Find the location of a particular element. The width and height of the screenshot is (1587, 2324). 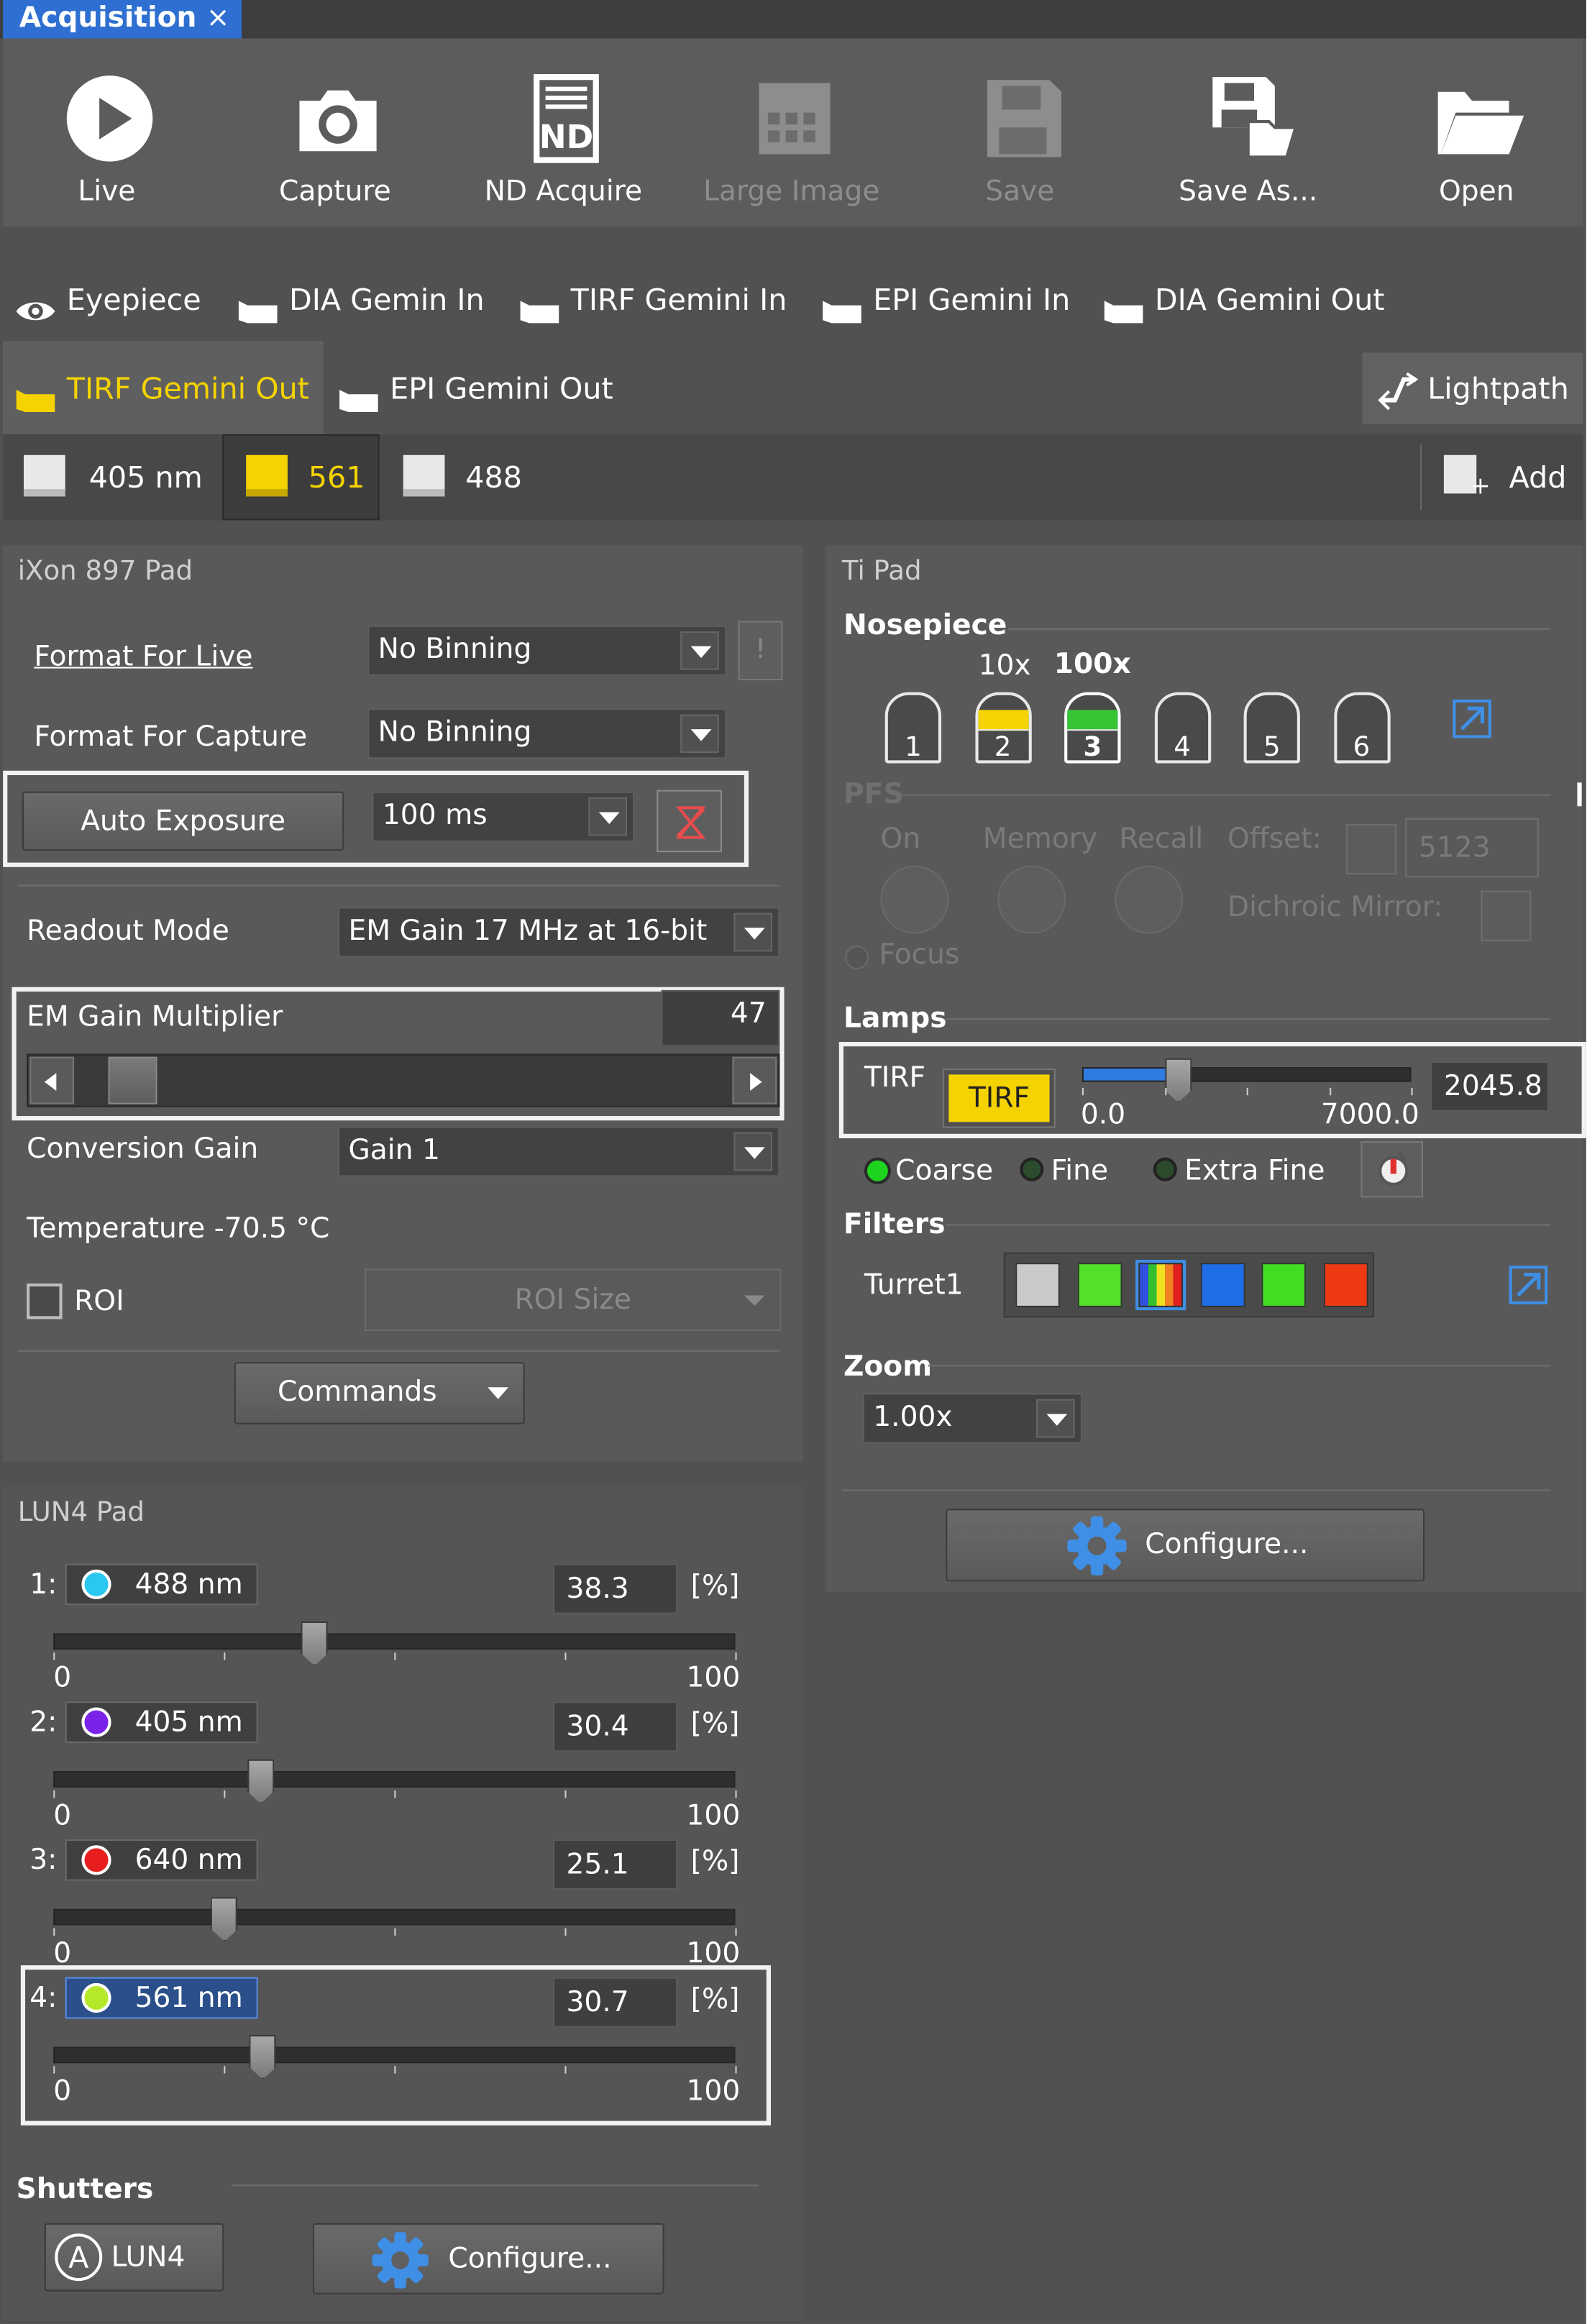

expand-nosepiece-icon is located at coordinates (1472, 719).